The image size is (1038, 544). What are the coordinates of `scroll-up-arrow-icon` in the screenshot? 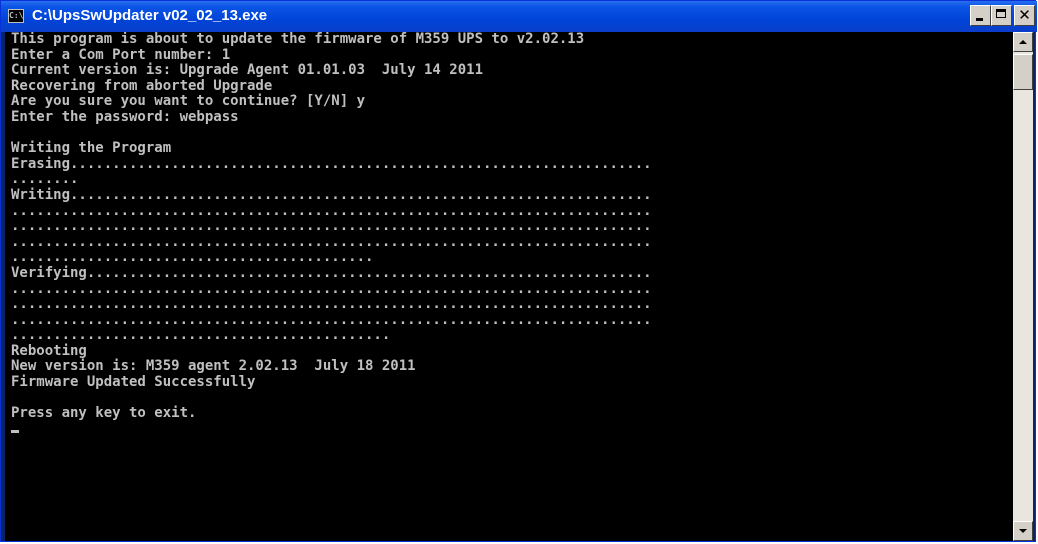 It's located at (1023, 42).